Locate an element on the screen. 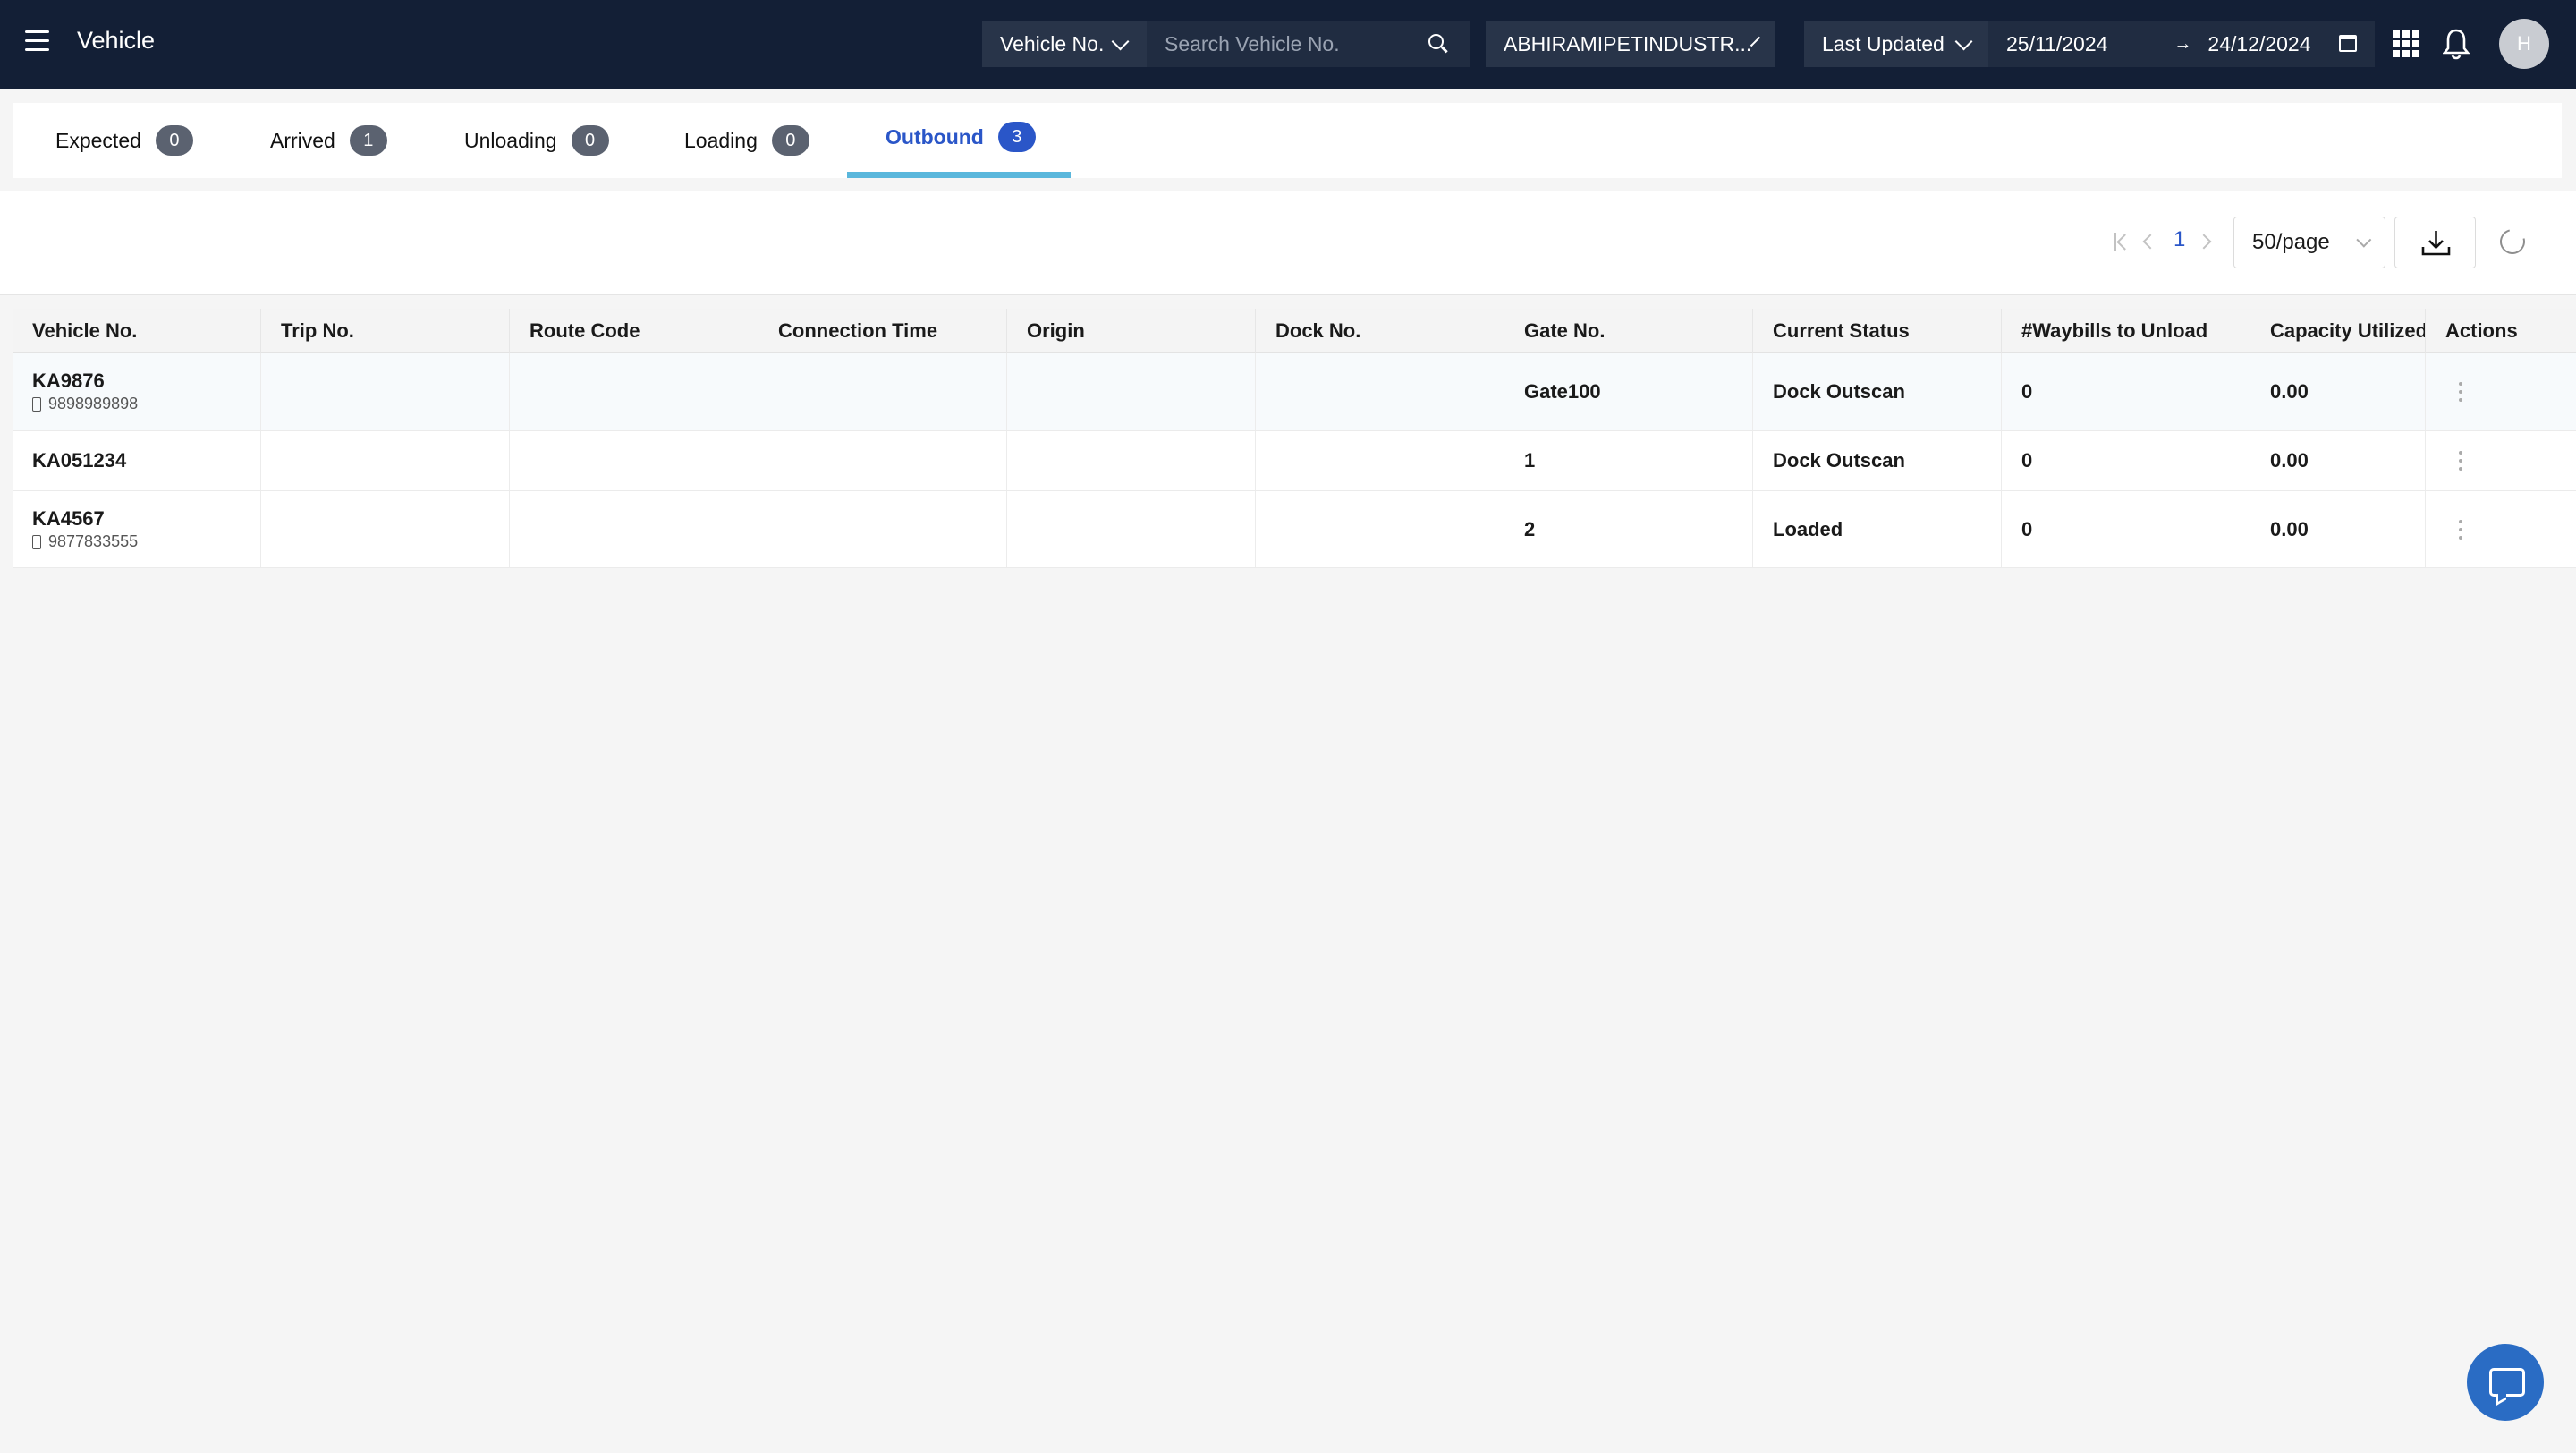 This screenshot has width=2576, height=1453. column-header: Actions is located at coordinates (2481, 330).